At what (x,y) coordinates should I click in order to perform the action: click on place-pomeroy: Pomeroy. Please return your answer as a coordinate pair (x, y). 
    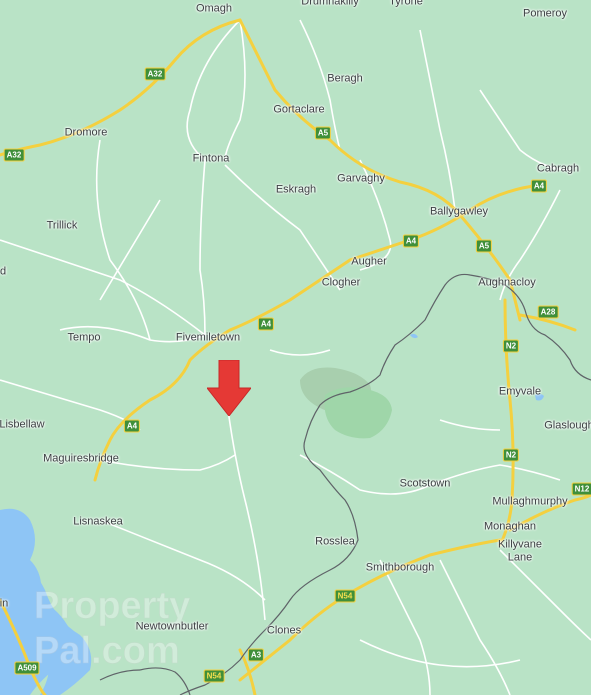
    Looking at the image, I should click on (545, 14).